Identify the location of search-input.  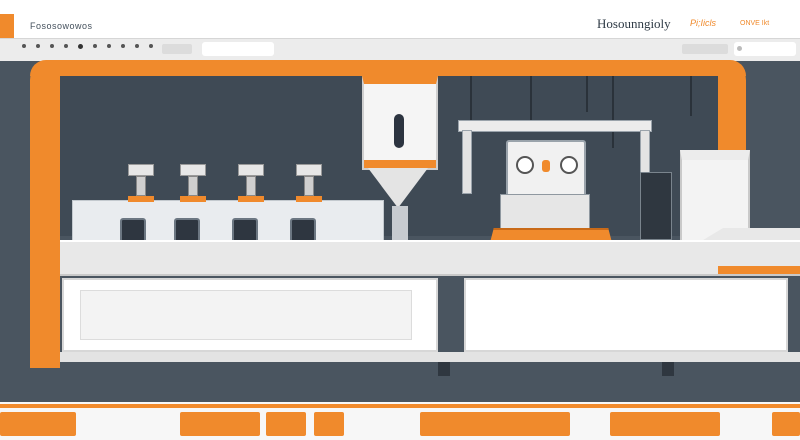
(238, 49).